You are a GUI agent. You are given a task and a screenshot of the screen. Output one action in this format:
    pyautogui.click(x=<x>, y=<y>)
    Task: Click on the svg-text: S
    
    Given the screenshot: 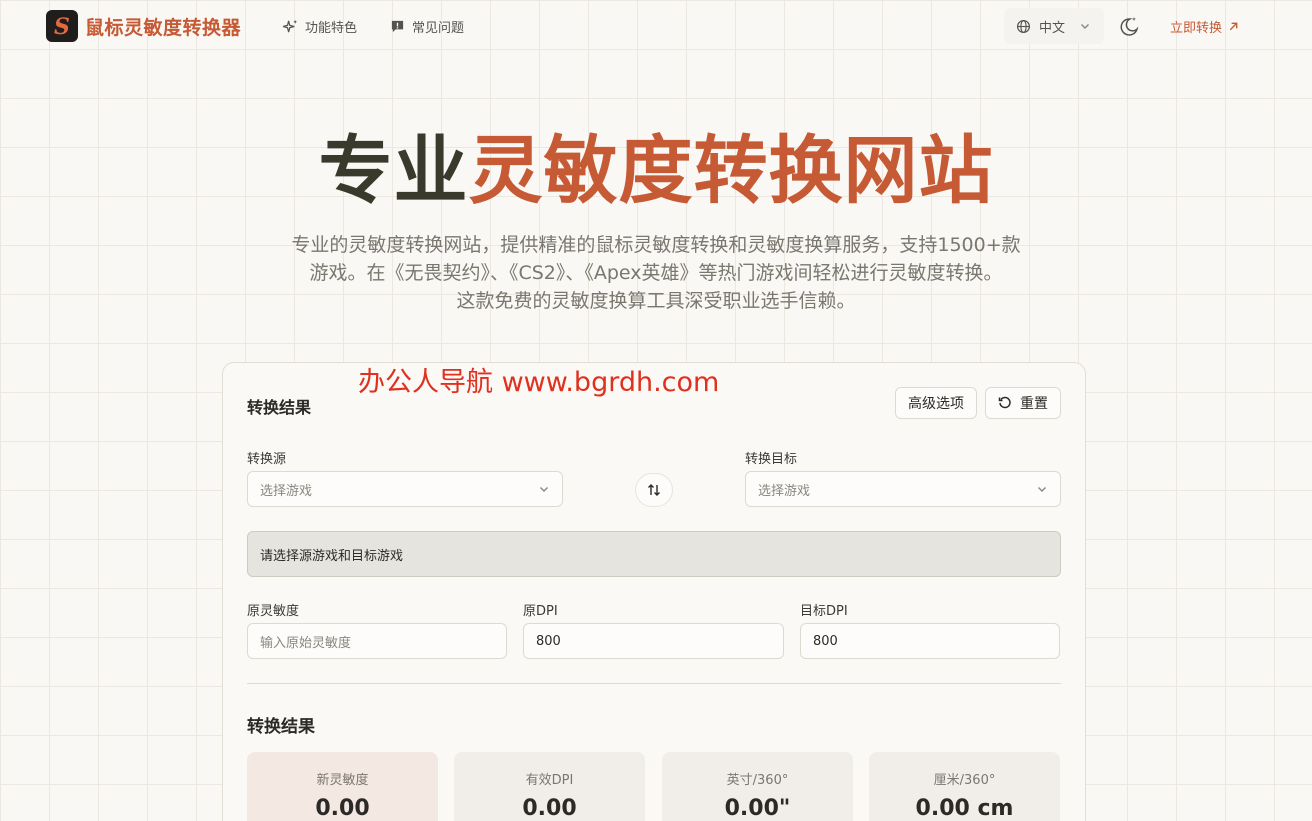 What is the action you would take?
    pyautogui.click(x=62, y=26)
    